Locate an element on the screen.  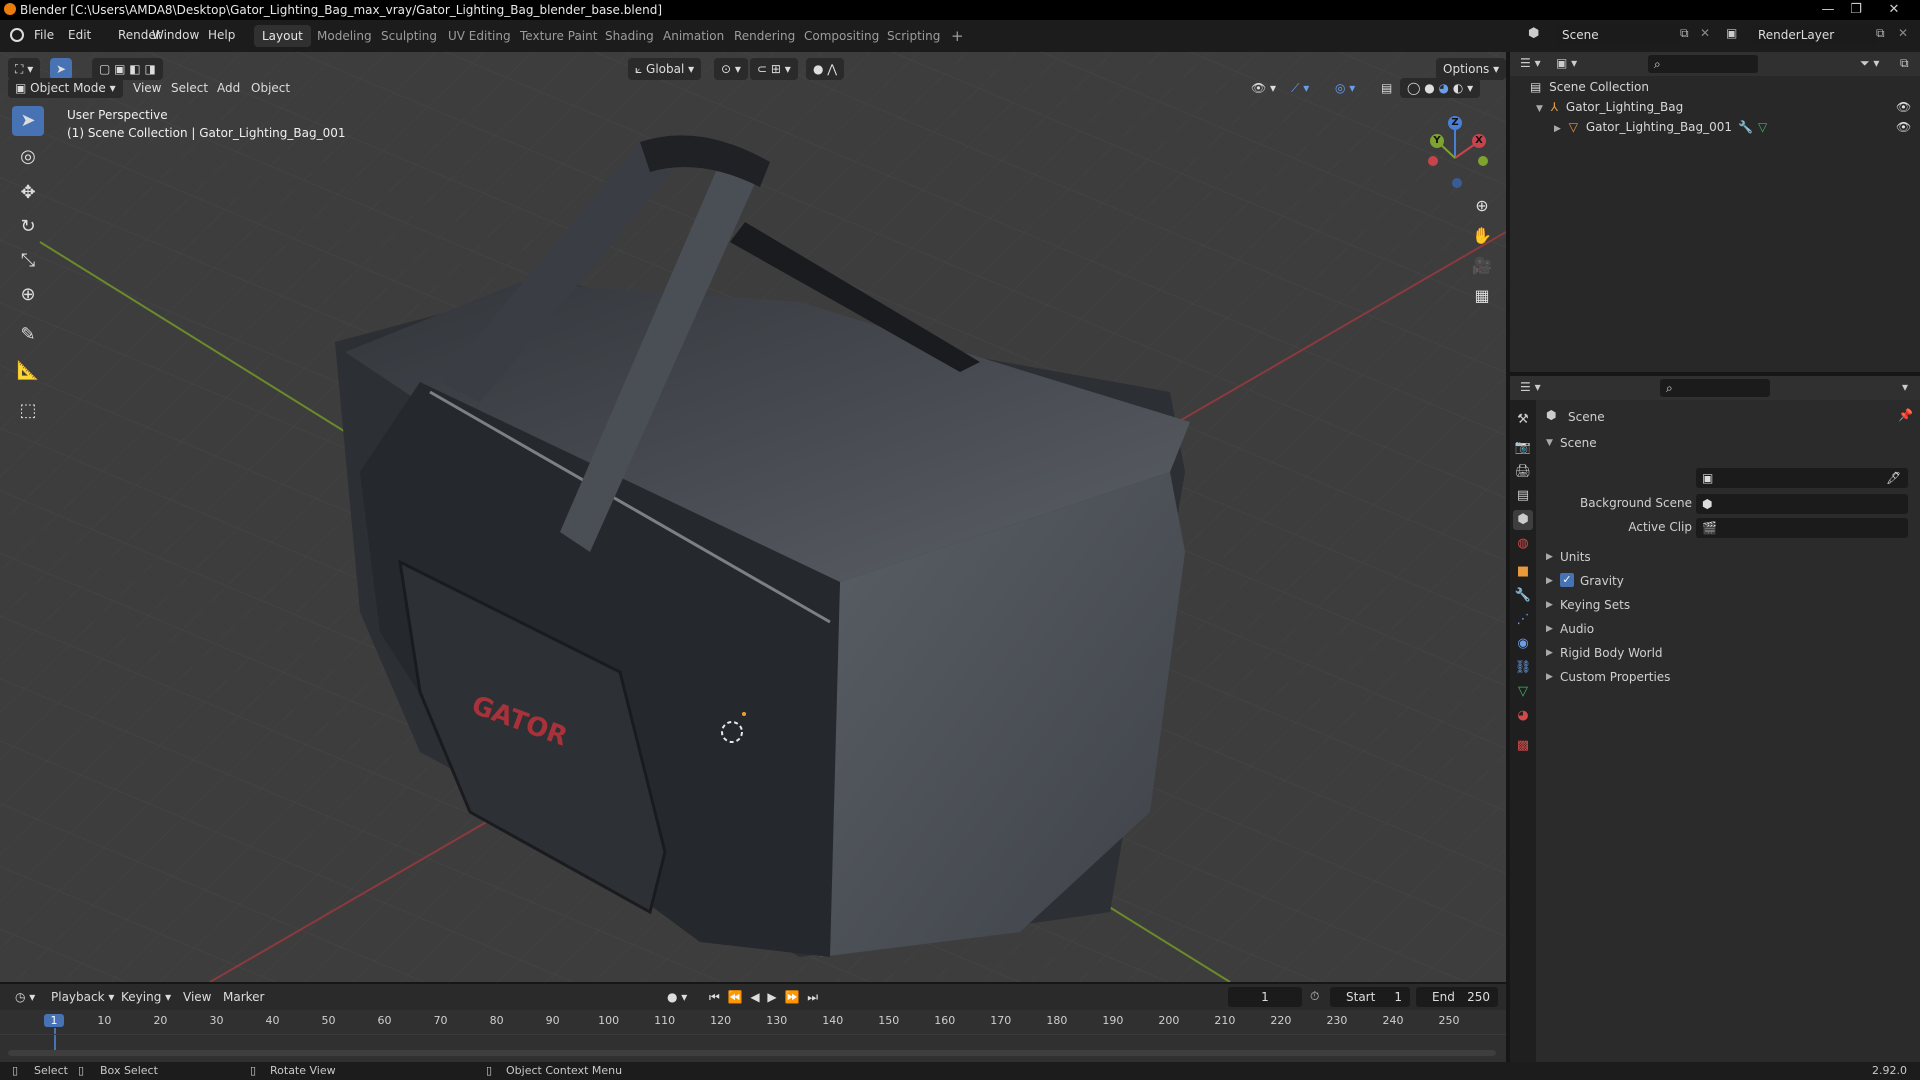
active-clip-field: 🎬 is located at coordinates (1802, 528).